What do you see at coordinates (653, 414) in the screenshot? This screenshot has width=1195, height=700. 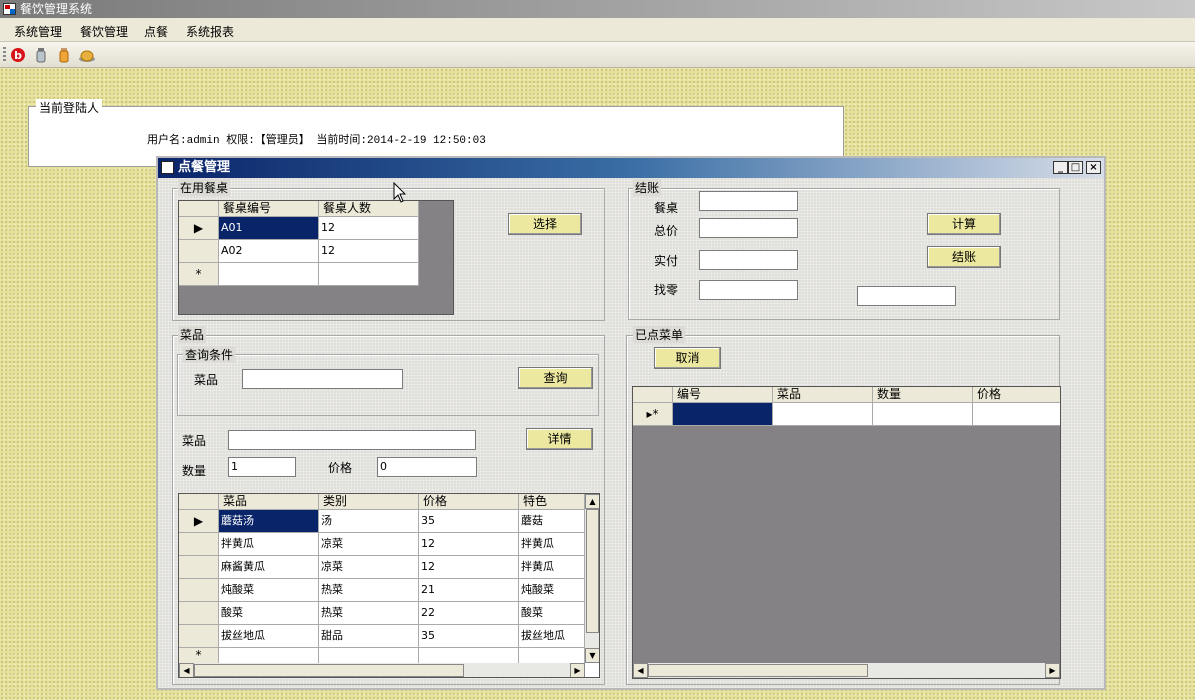 I see `new-row-marker: ▸*` at bounding box center [653, 414].